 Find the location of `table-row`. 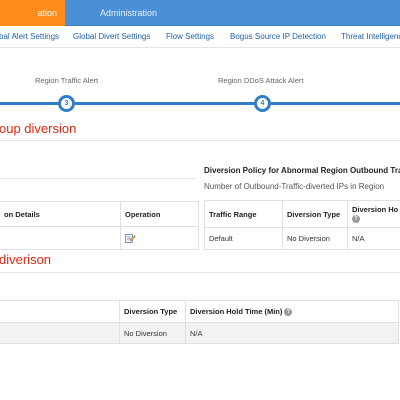

table-row is located at coordinates (99, 238).